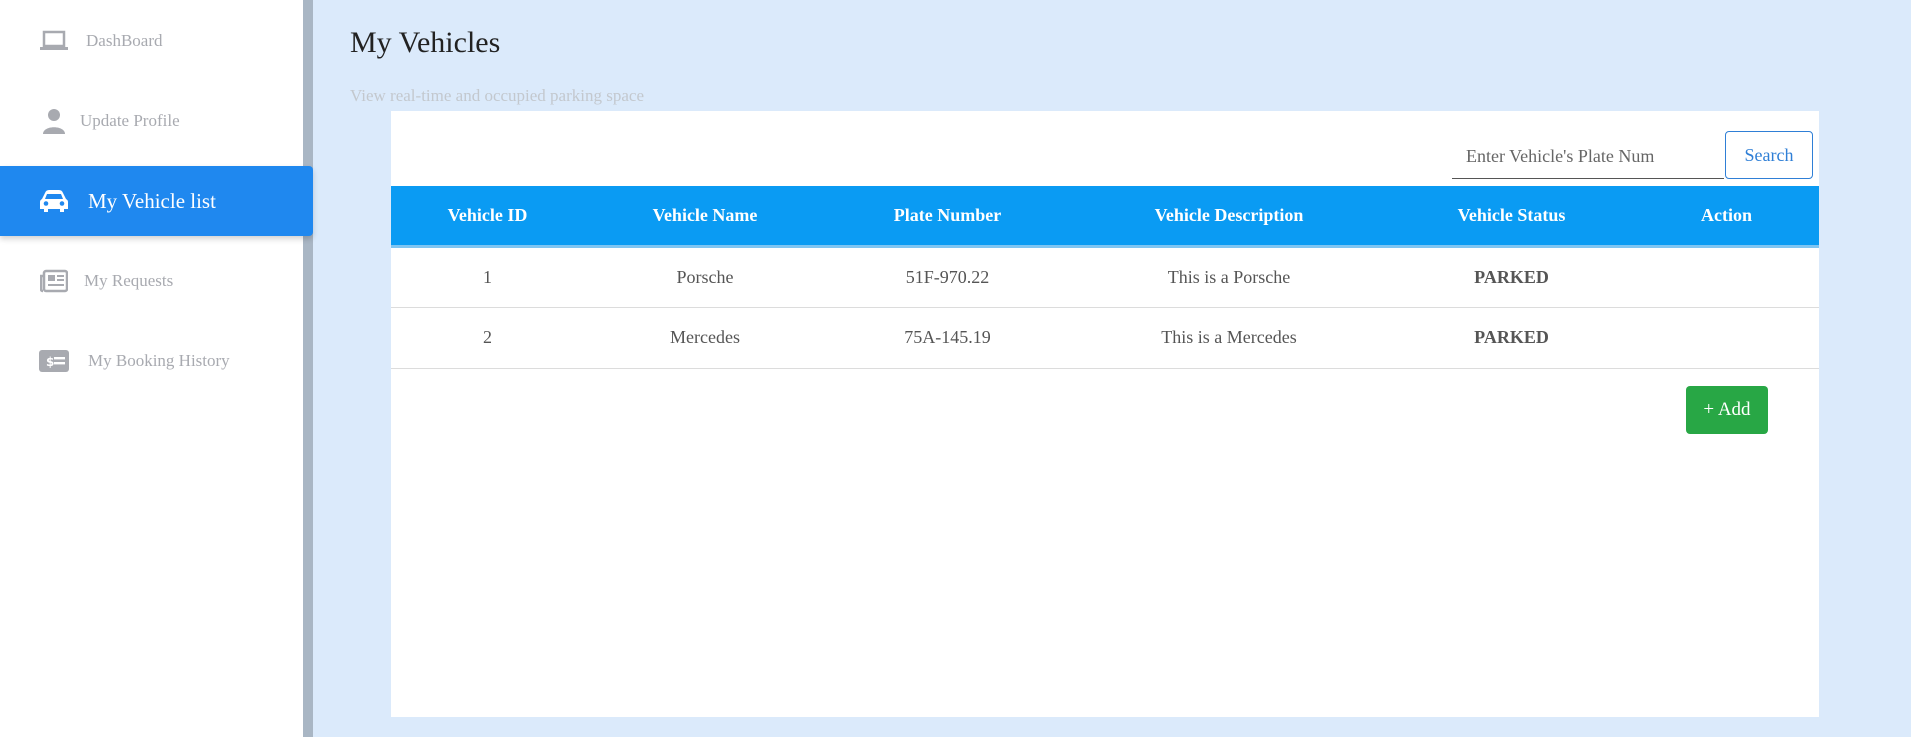 Image resolution: width=1911 pixels, height=737 pixels. I want to click on sidebar-item-my-booking-history: $ My Booking History, so click(156, 361).